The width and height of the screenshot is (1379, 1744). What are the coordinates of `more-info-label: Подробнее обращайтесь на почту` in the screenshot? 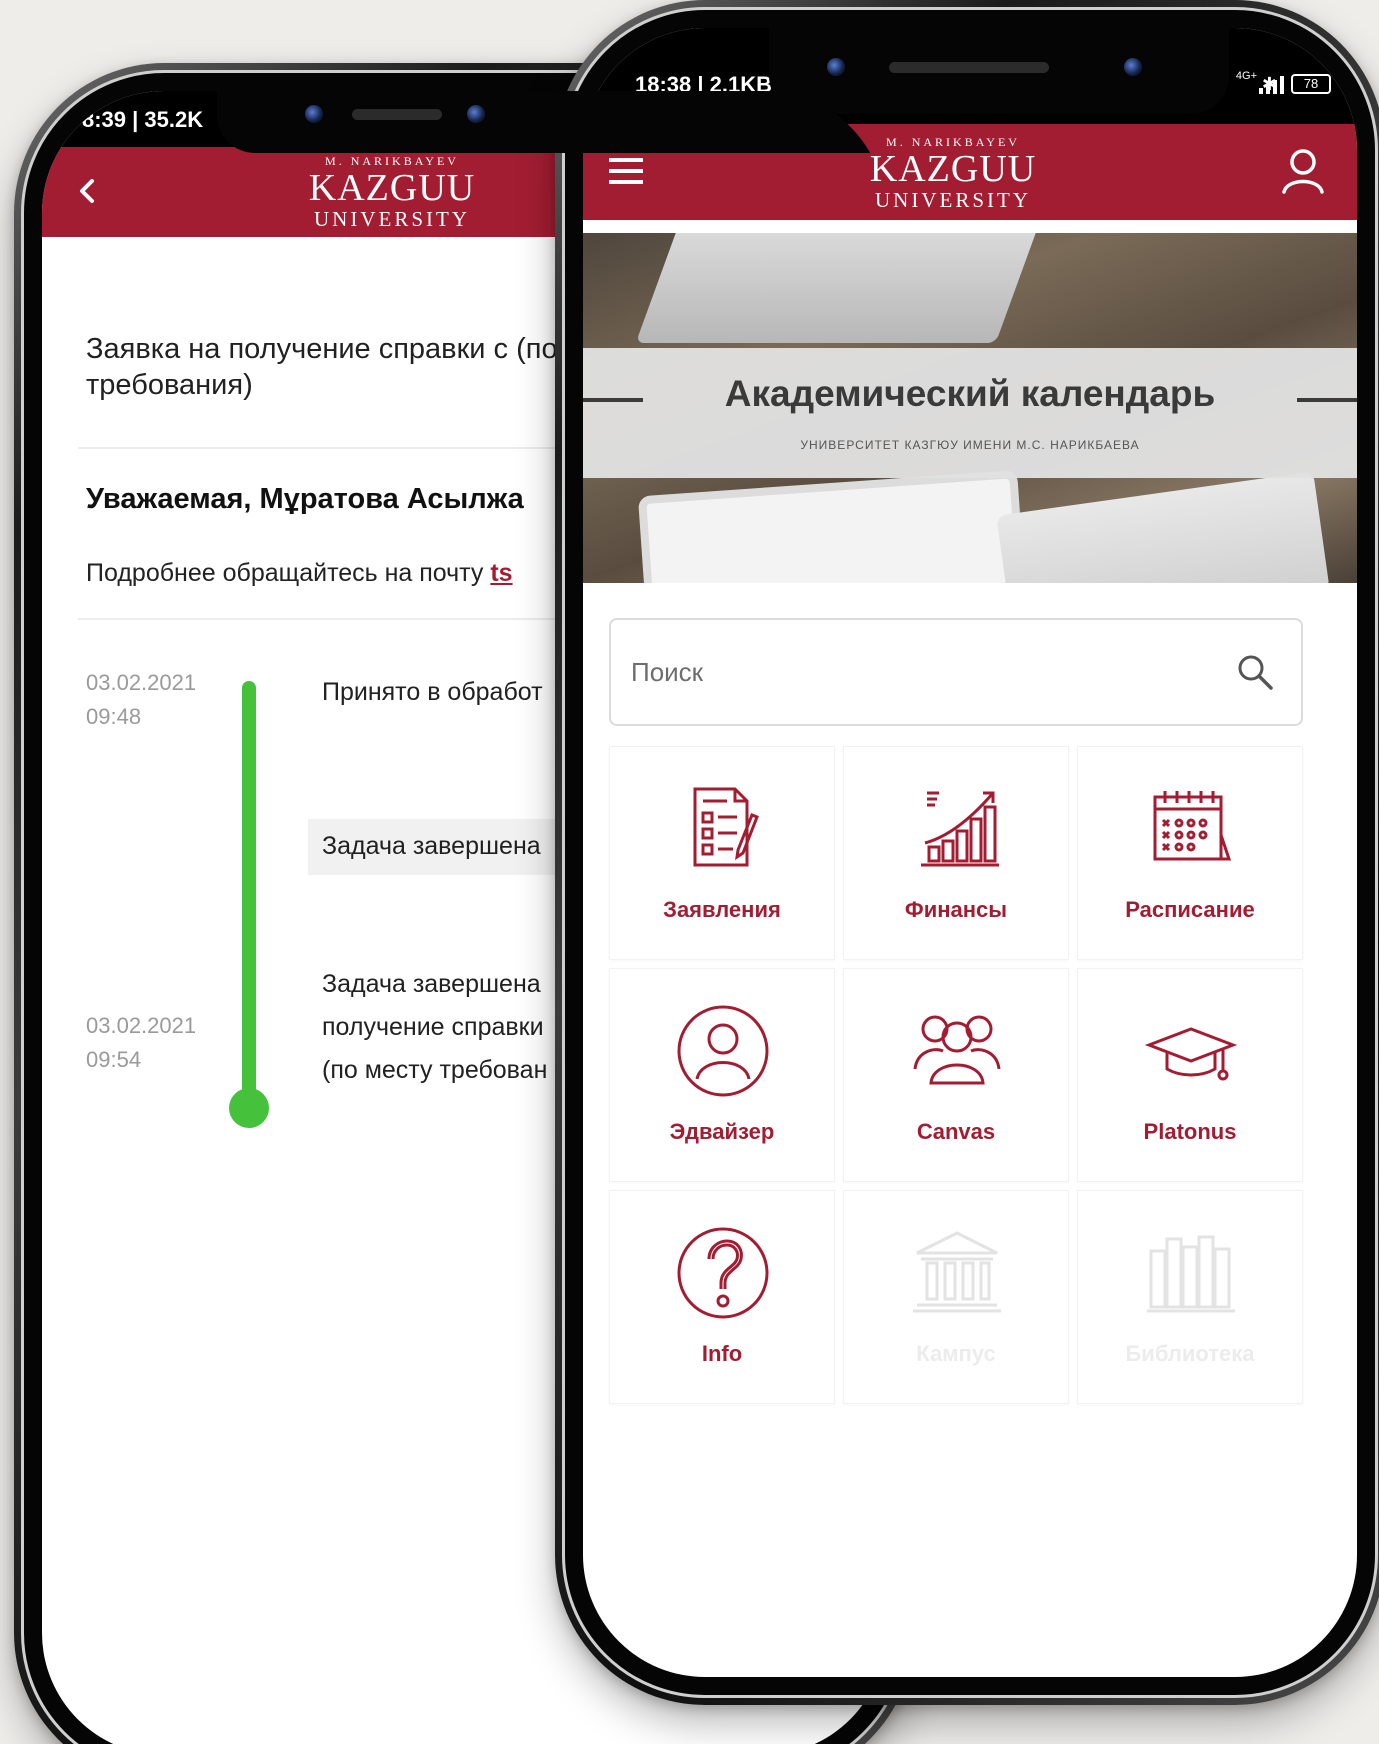 It's located at (288, 573).